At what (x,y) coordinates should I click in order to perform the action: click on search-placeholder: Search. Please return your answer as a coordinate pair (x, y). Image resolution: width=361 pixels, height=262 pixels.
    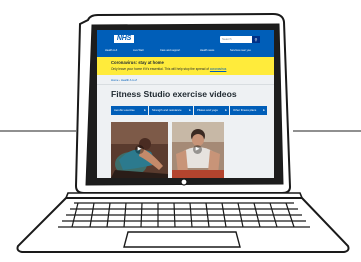
    Looking at the image, I should click on (227, 39).